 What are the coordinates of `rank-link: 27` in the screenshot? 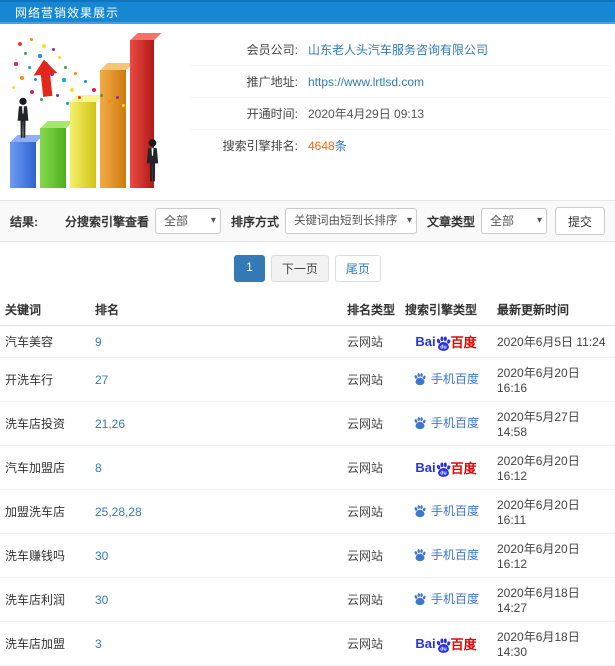 It's located at (101, 380).